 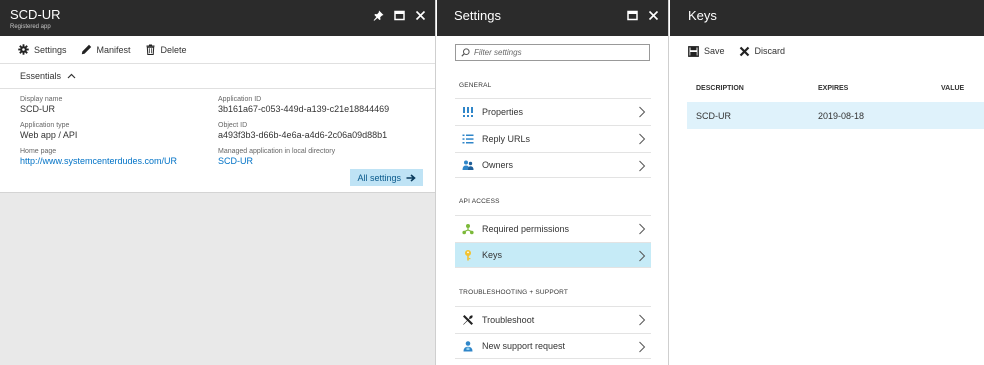 I want to click on users-icon, so click(x=468, y=165).